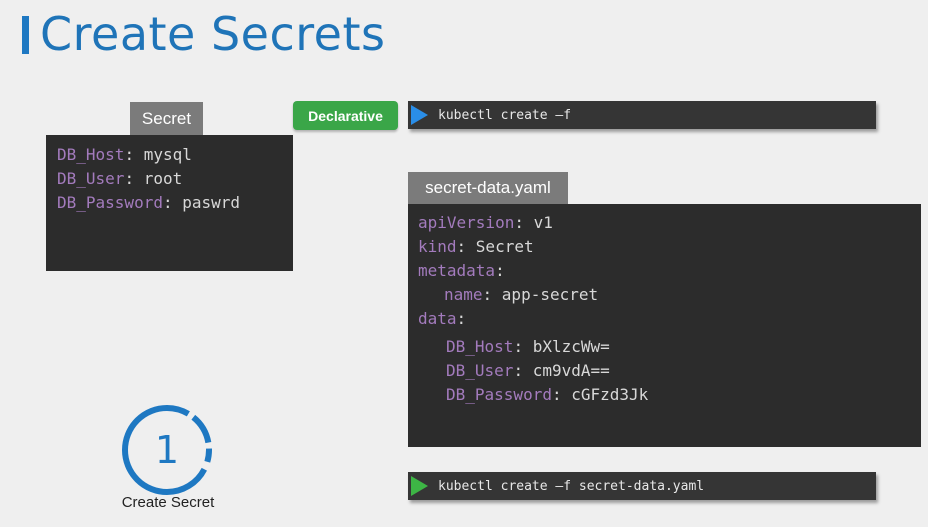 The width and height of the screenshot is (928, 527). I want to click on command-text: kubectl create –f secret-data.yaml, so click(571, 486).